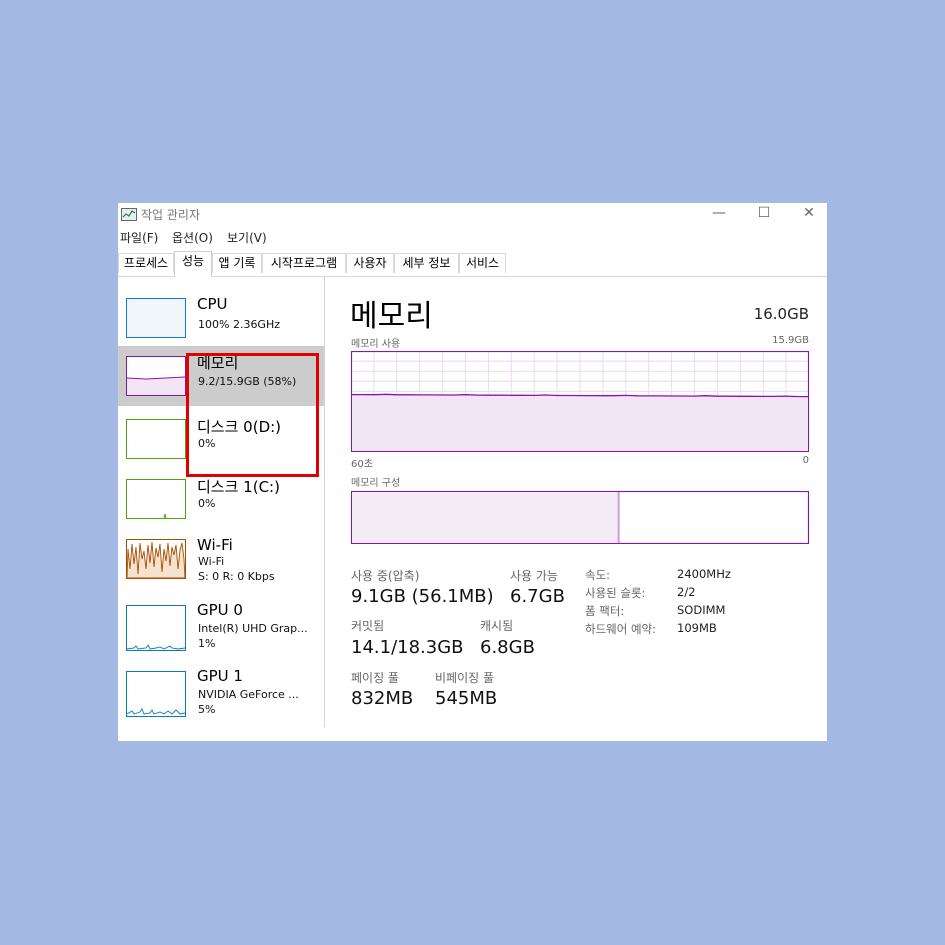 The width and height of the screenshot is (945, 945). Describe the element at coordinates (193, 264) in the screenshot. I see `tab-performance: 성능` at that location.